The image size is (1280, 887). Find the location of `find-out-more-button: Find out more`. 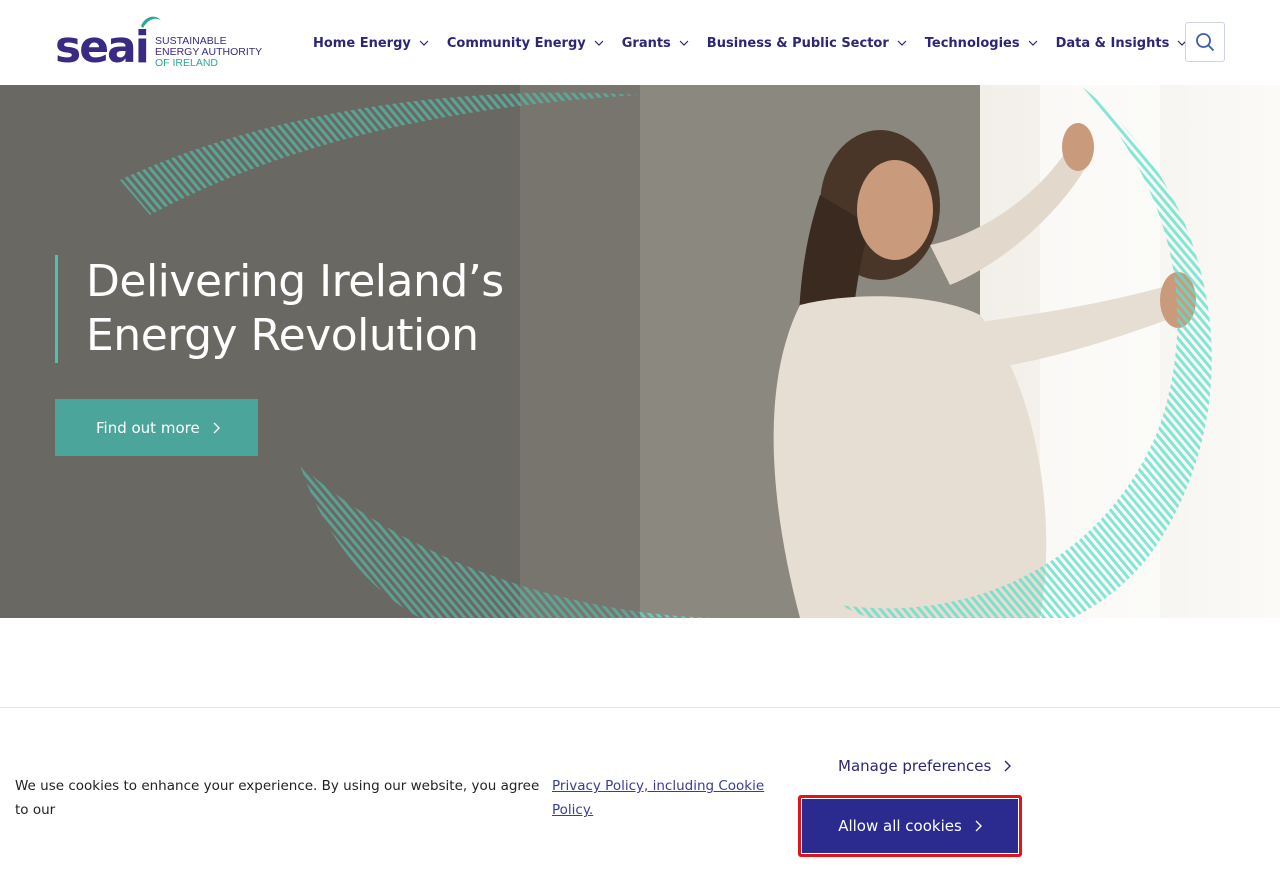

find-out-more-button: Find out more is located at coordinates (156, 427).